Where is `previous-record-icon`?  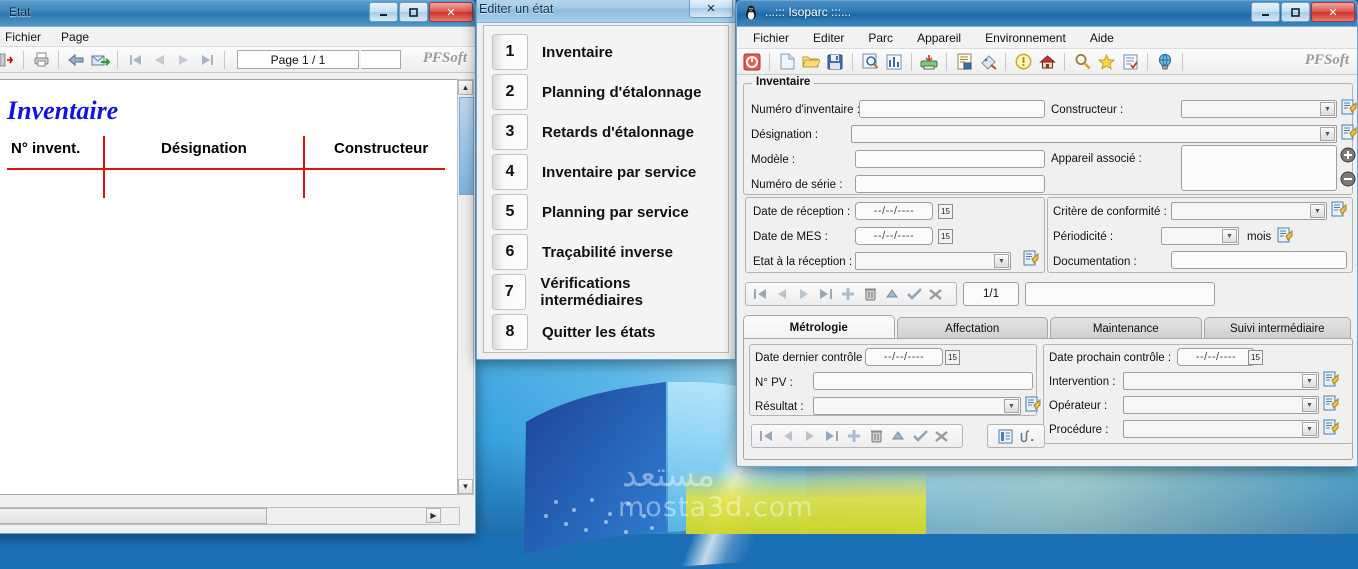 previous-record-icon is located at coordinates (788, 436).